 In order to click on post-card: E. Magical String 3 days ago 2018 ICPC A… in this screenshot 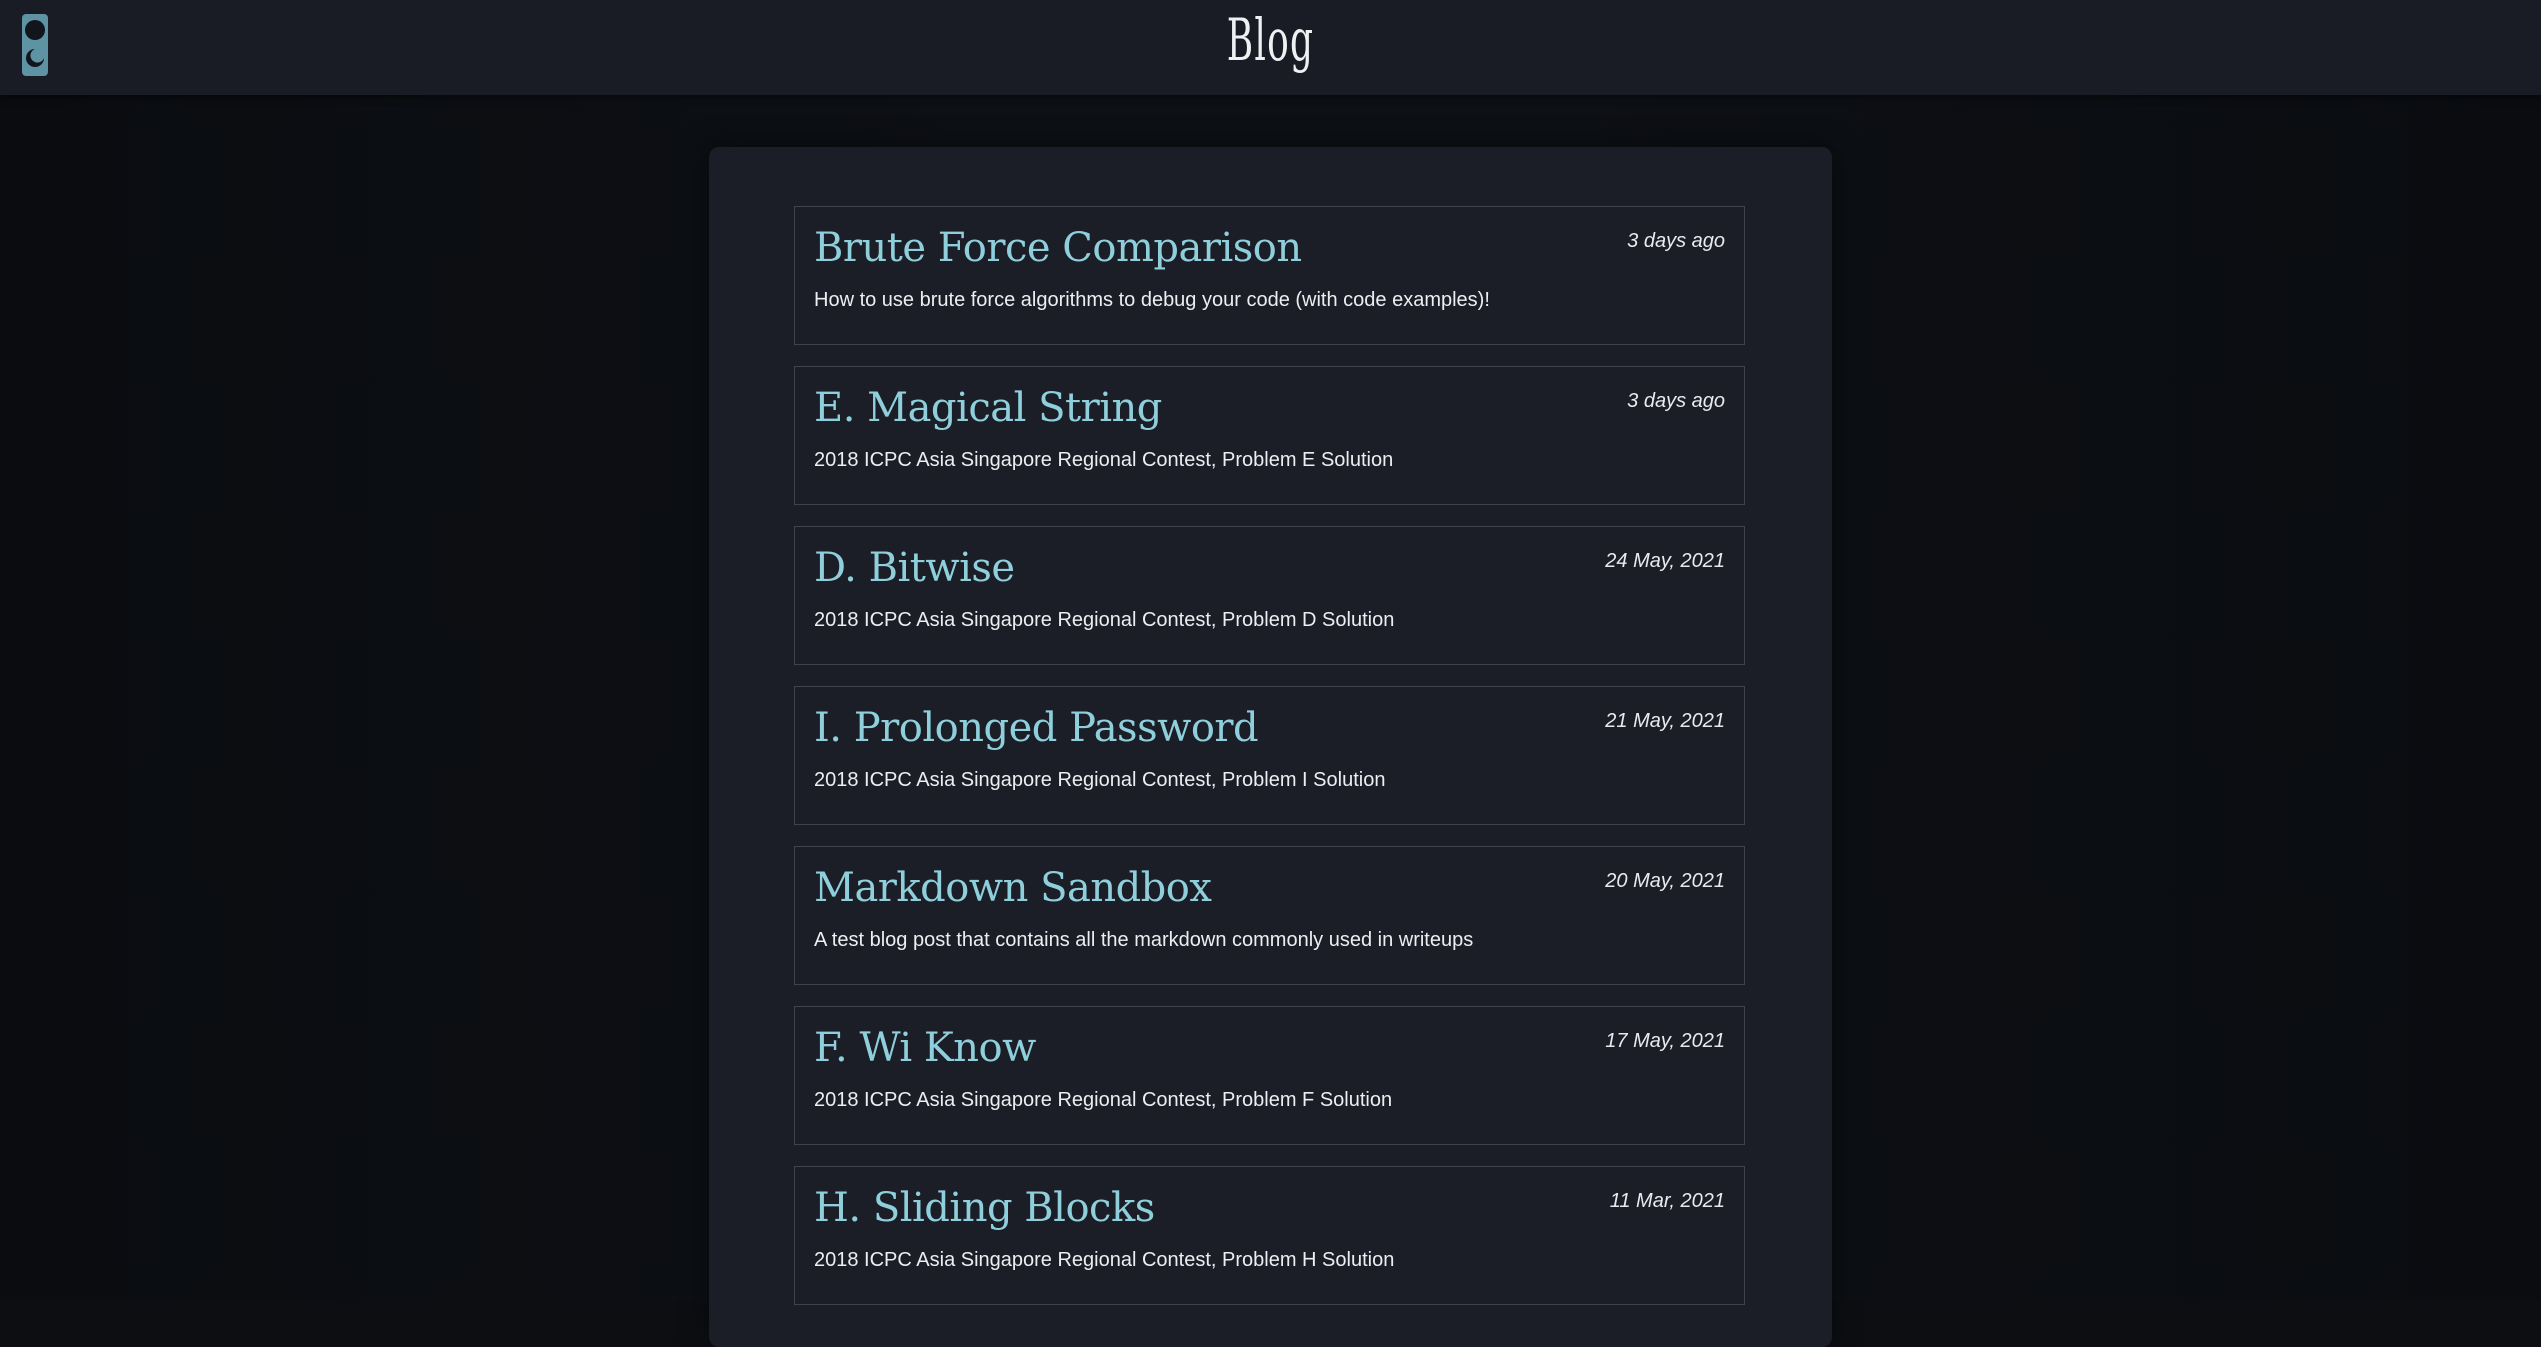, I will do `click(1269, 435)`.